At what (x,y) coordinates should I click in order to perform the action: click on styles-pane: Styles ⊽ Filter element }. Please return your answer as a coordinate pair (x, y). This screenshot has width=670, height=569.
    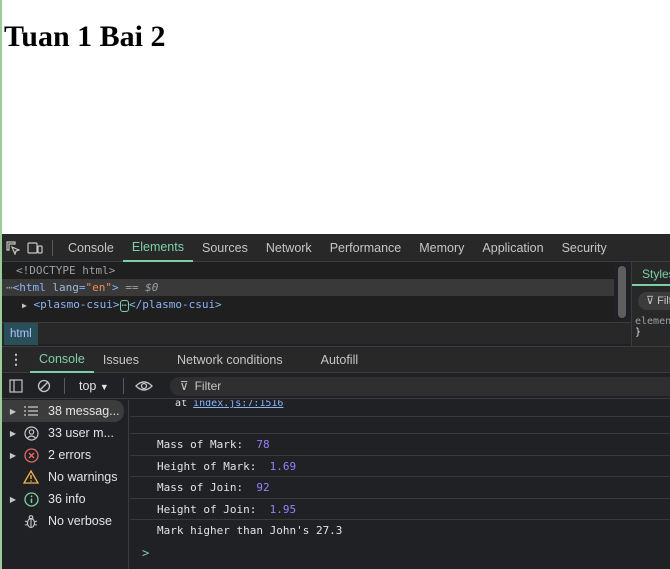
    Looking at the image, I should click on (650, 304).